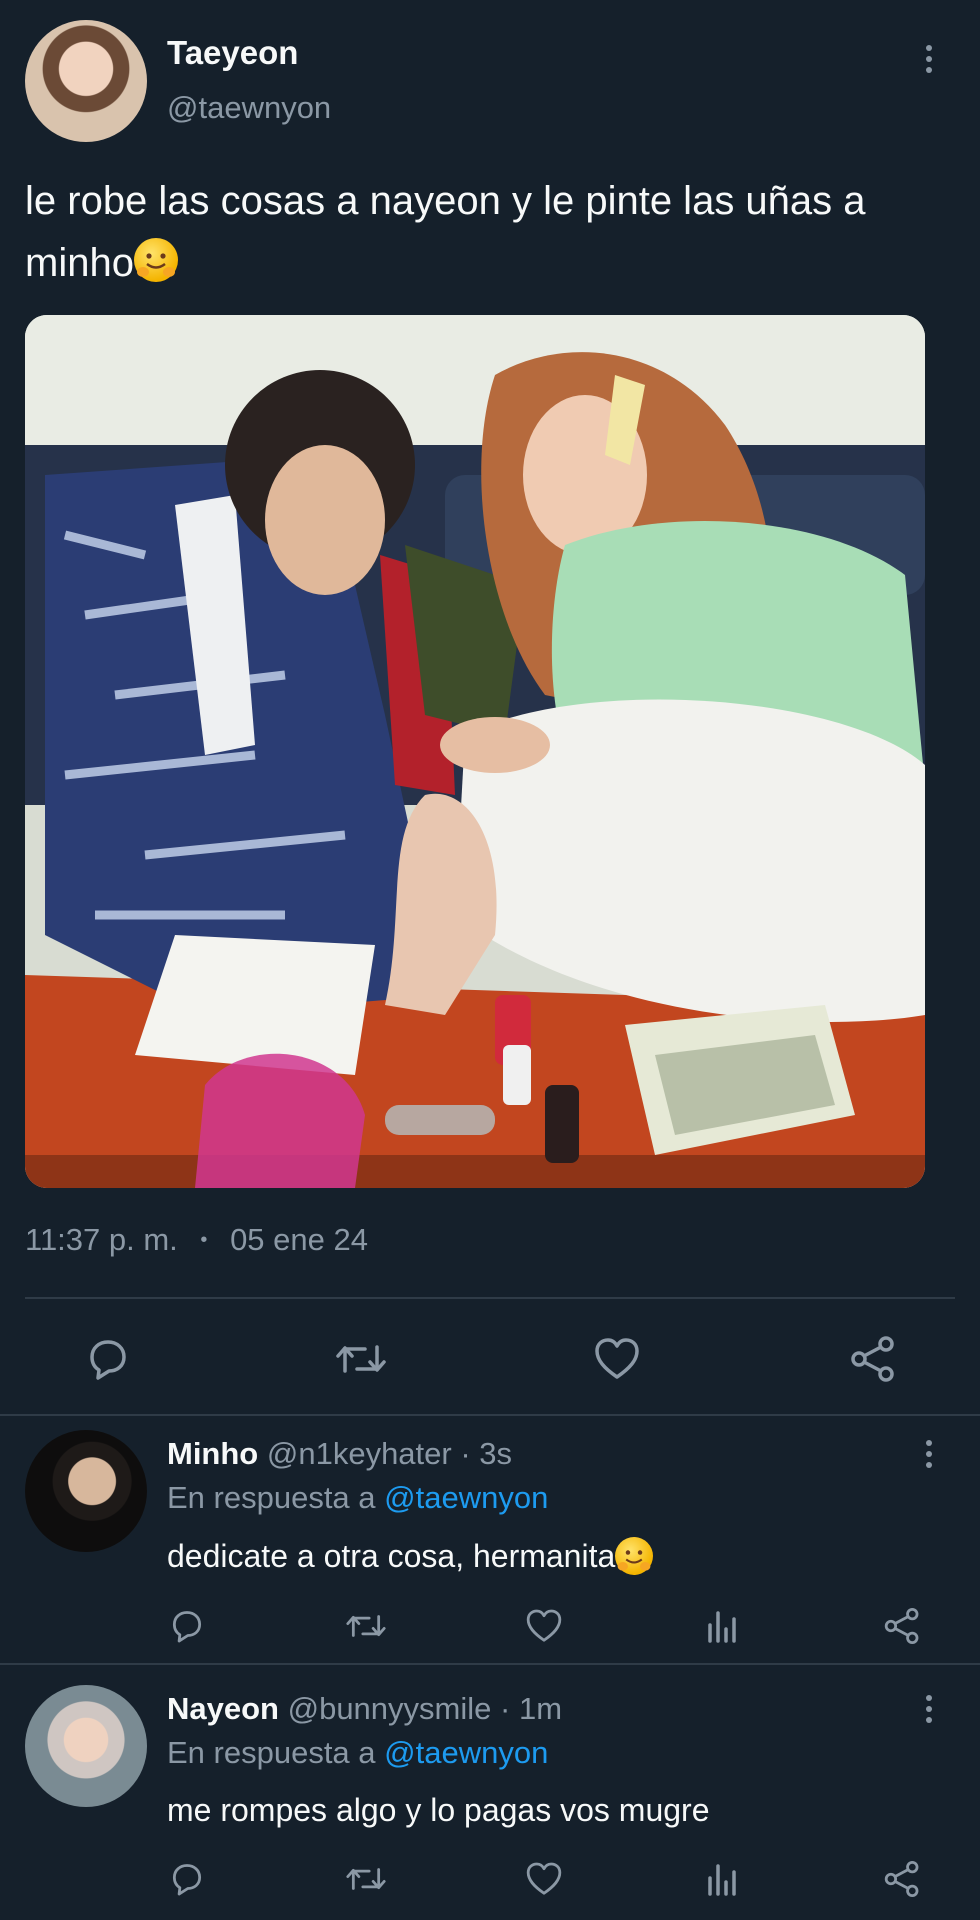  I want to click on timestamp-divider, so click(490, 1298).